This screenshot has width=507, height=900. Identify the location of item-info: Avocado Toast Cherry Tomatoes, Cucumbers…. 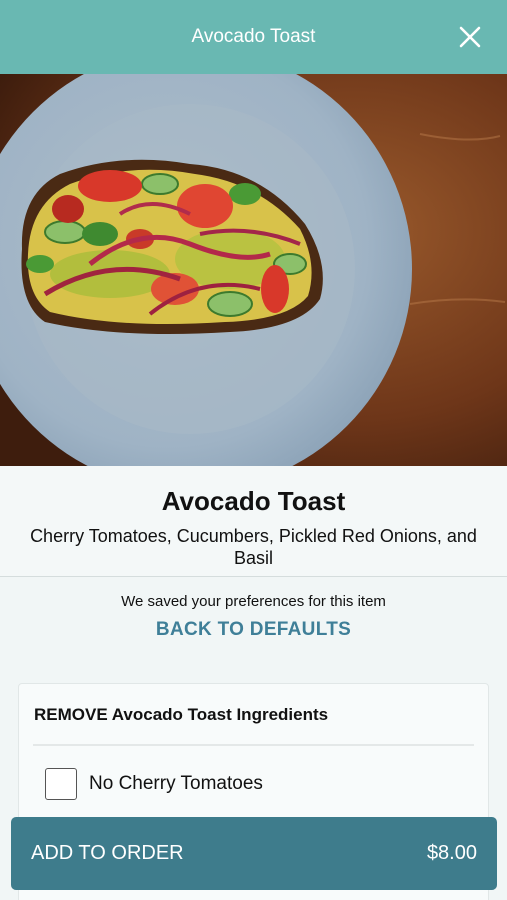
(253, 521).